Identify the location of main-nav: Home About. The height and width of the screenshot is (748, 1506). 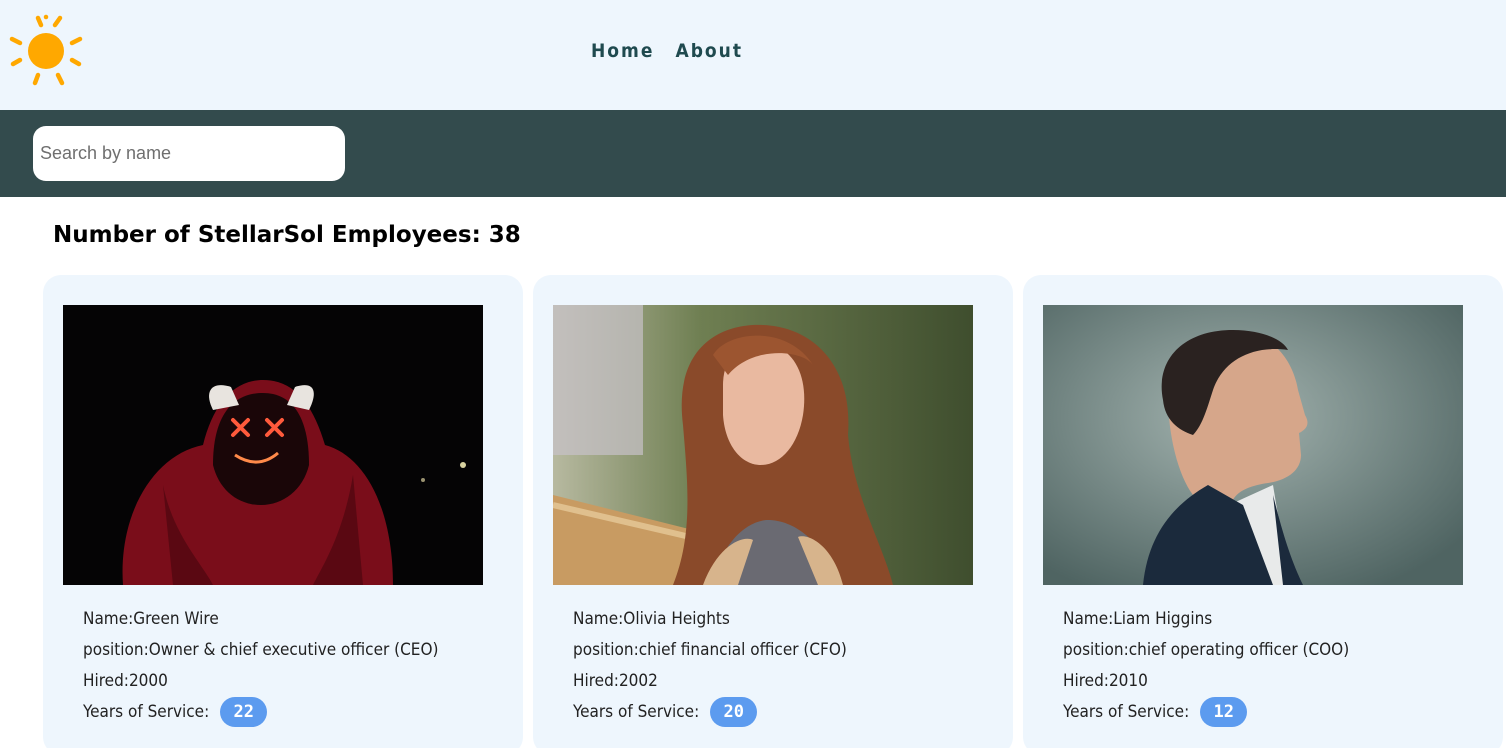
(667, 51).